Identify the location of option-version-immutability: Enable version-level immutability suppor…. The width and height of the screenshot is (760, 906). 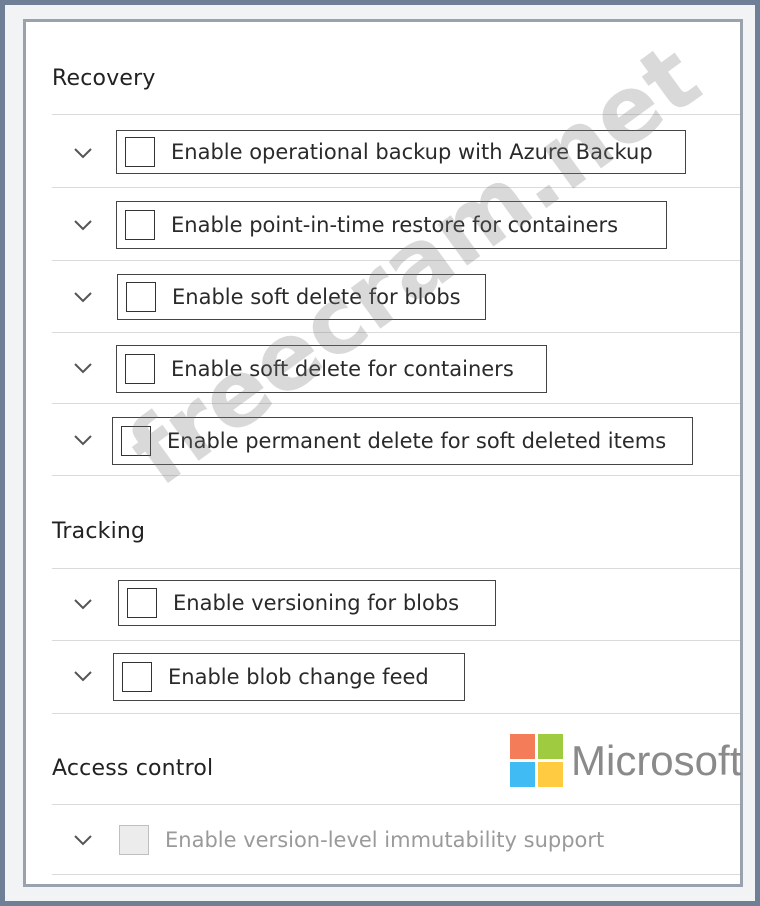
(396, 840).